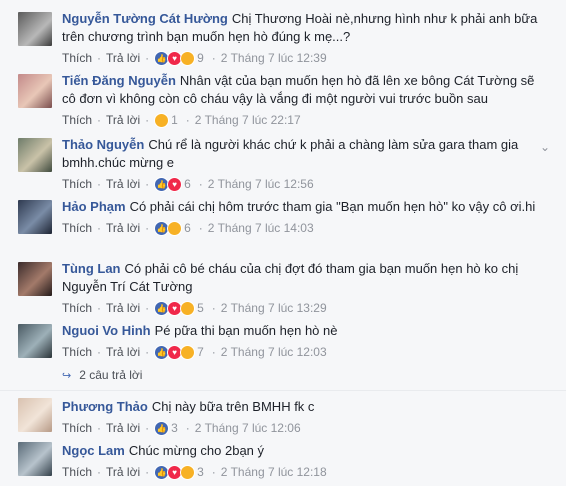  I want to click on reaction-count: 7, so click(200, 352).